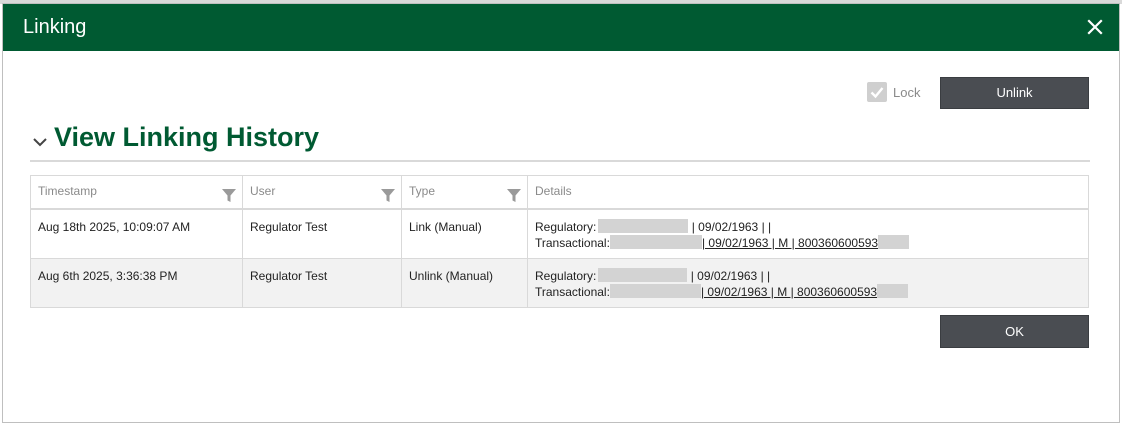 Image resolution: width=1122 pixels, height=425 pixels. Describe the element at coordinates (465, 192) in the screenshot. I see `column-header-type: Type` at that location.